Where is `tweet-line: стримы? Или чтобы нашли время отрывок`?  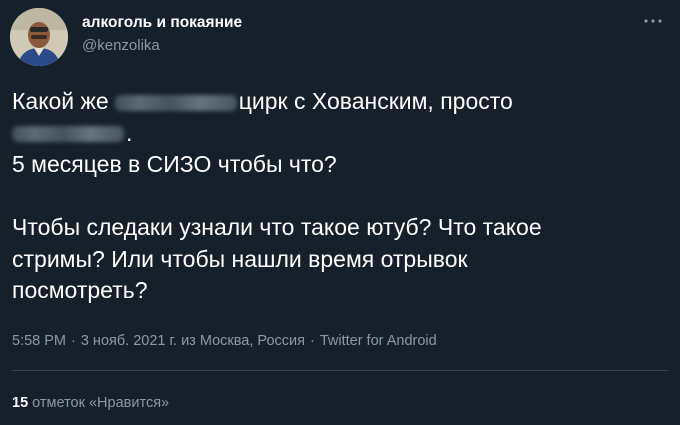 tweet-line: стримы? Или чтобы нашли время отрывок is located at coordinates (240, 258).